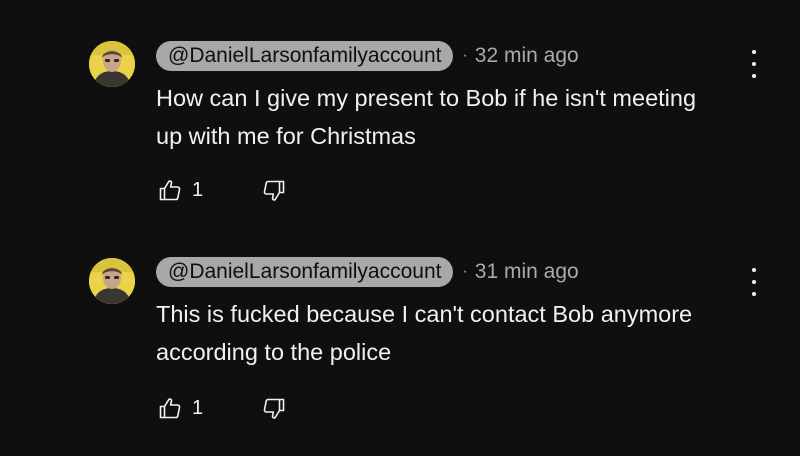  What do you see at coordinates (527, 56) in the screenshot?
I see `timestamp: 32 min ago` at bounding box center [527, 56].